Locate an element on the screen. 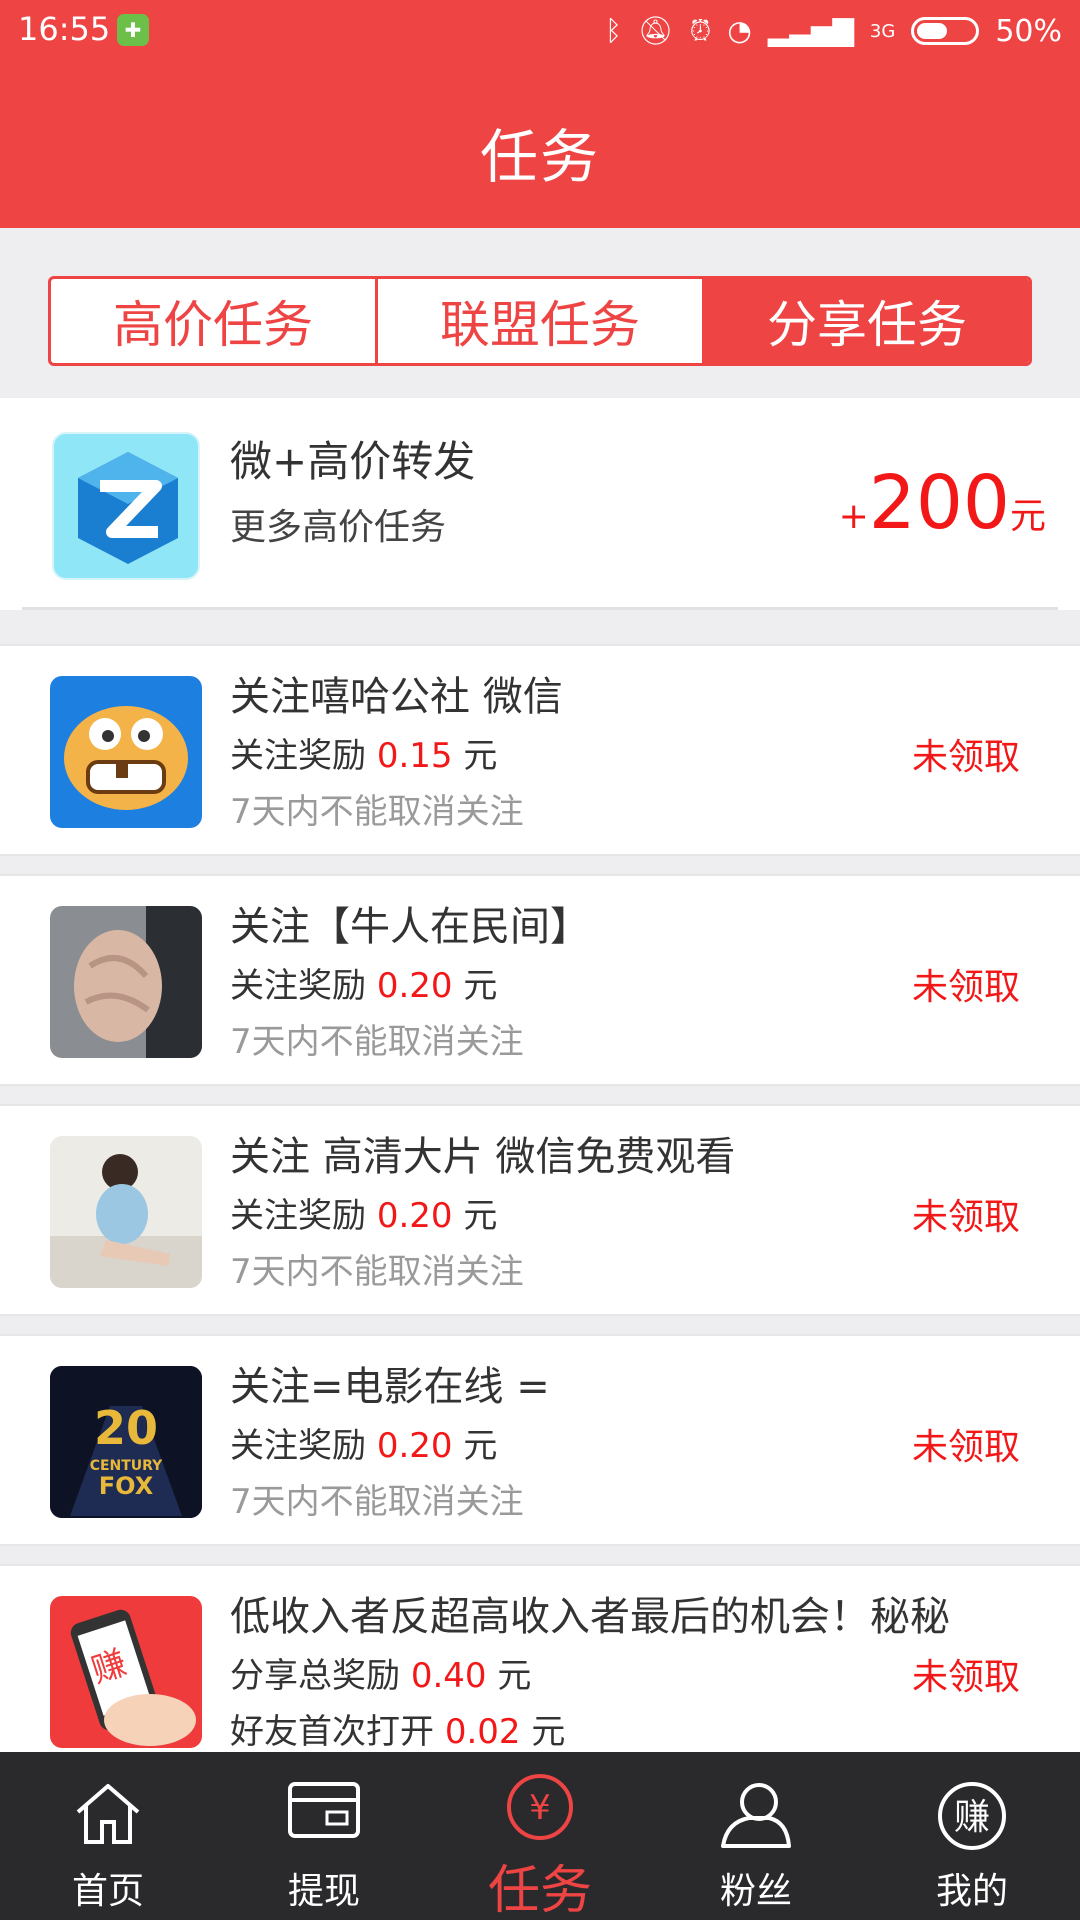 Image resolution: width=1080 pixels, height=1920 pixels. bottom-nav: 首页 提现 ¥ 任务 粉丝 赚 我的 is located at coordinates (540, 1836).